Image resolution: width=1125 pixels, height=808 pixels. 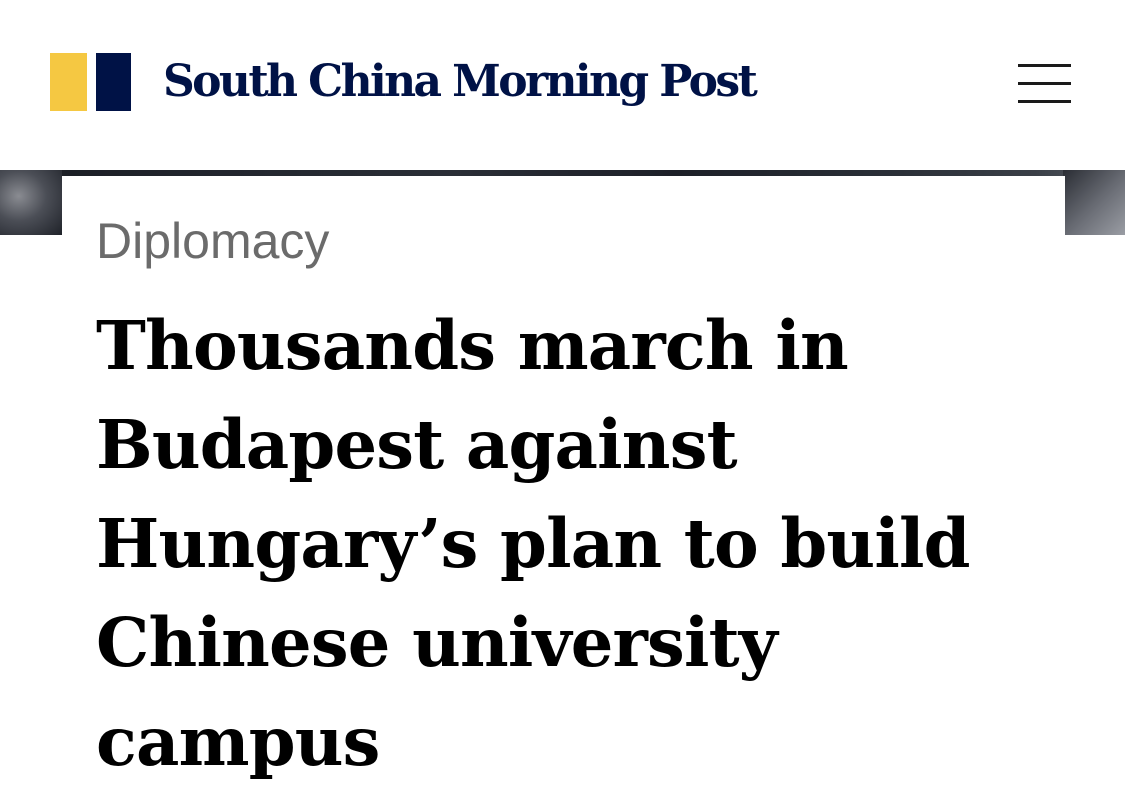 I want to click on brand-name: South China Morning Post, so click(x=460, y=82).